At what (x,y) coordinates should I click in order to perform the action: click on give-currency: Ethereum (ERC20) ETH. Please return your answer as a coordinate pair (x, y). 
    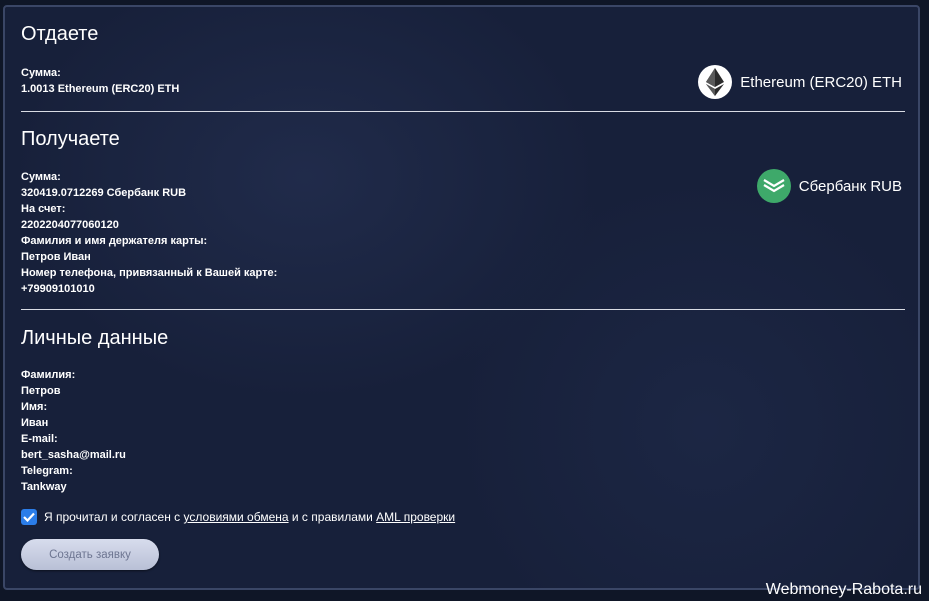
    Looking at the image, I should click on (800, 82).